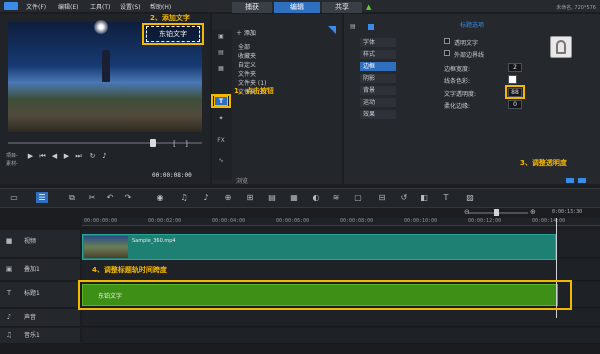  What do you see at coordinates (378, 78) in the screenshot?
I see `tab-shadow: 阴影` at bounding box center [378, 78].